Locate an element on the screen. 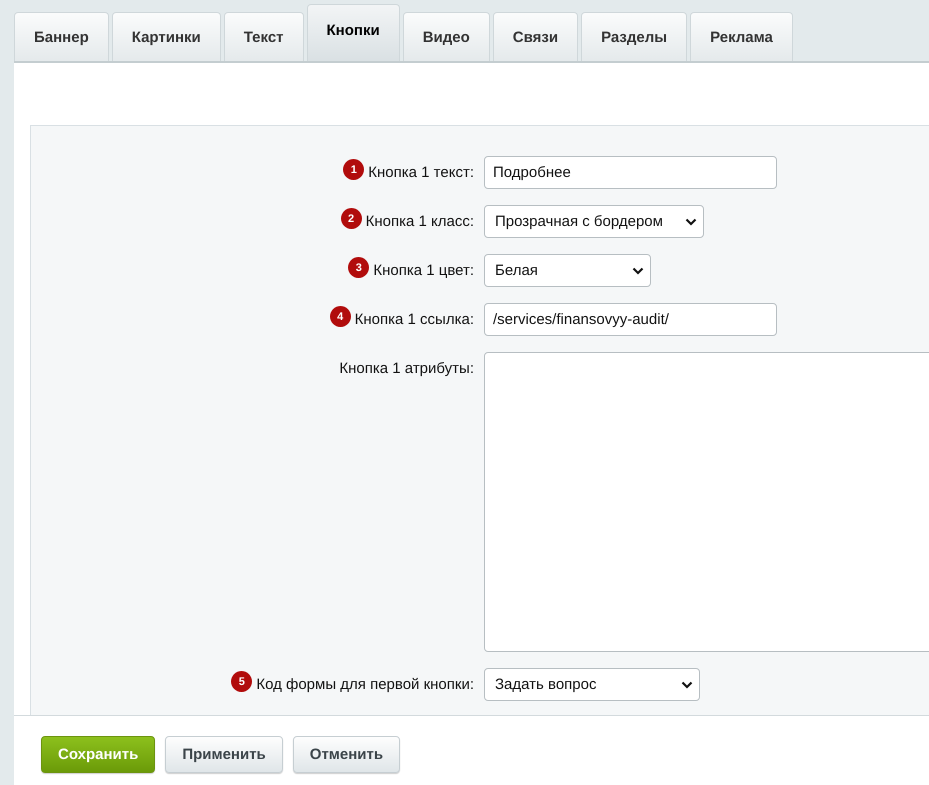  tab: Связи is located at coordinates (535, 36).